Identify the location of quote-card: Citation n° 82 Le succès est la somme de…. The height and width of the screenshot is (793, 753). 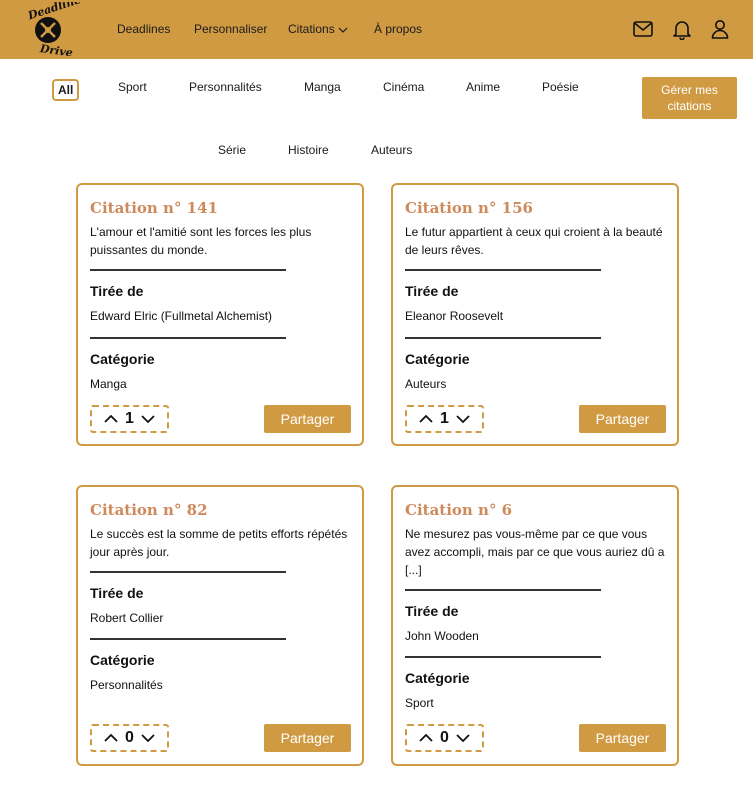
(220, 625).